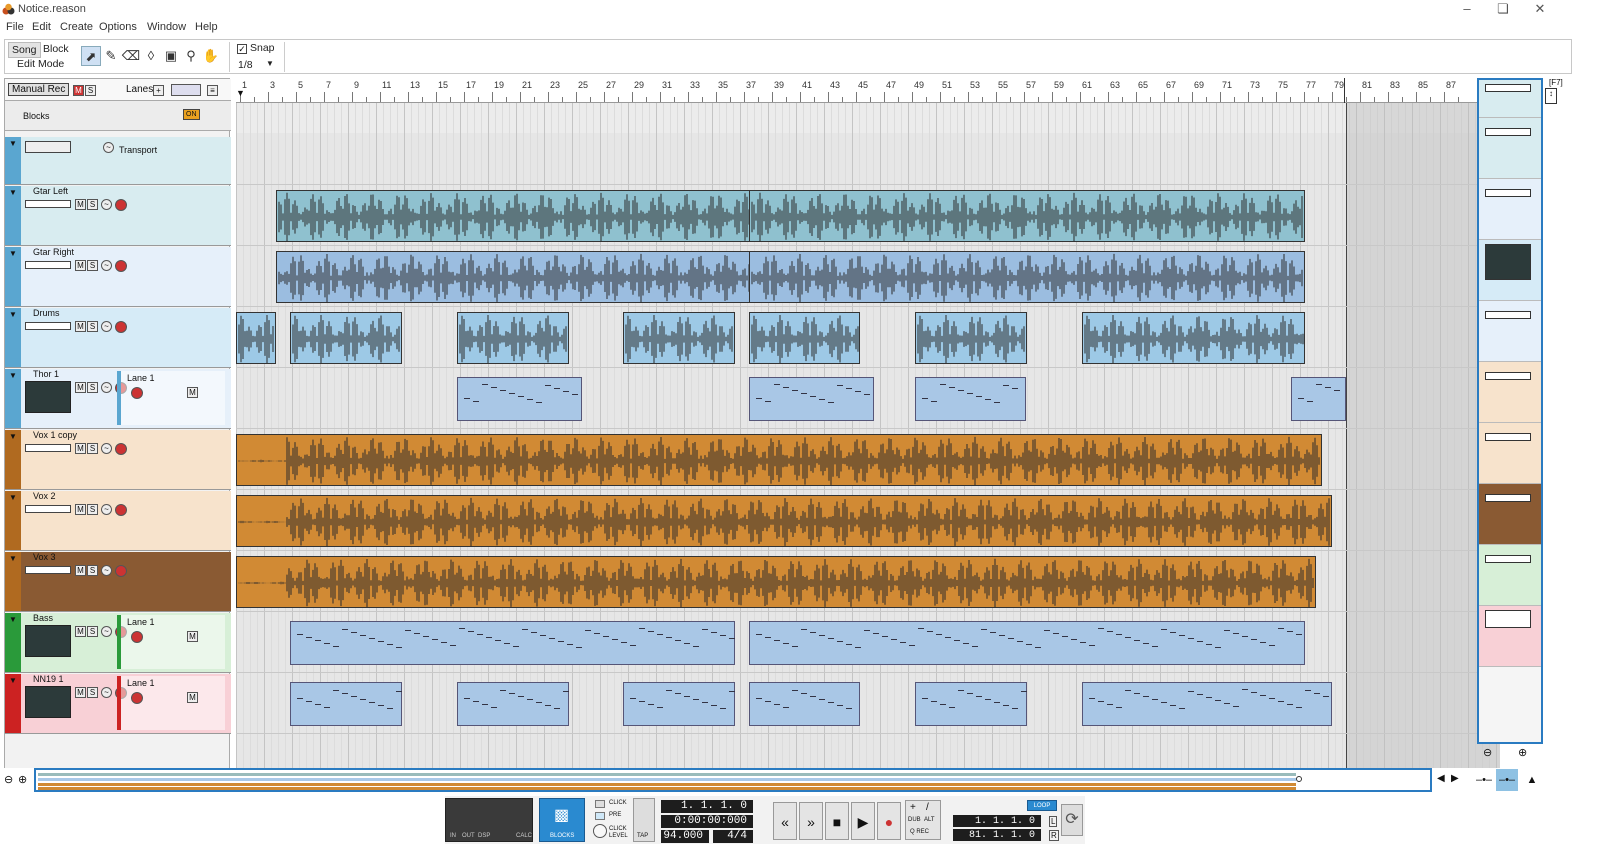  I want to click on fast-forward-button: », so click(811, 821).